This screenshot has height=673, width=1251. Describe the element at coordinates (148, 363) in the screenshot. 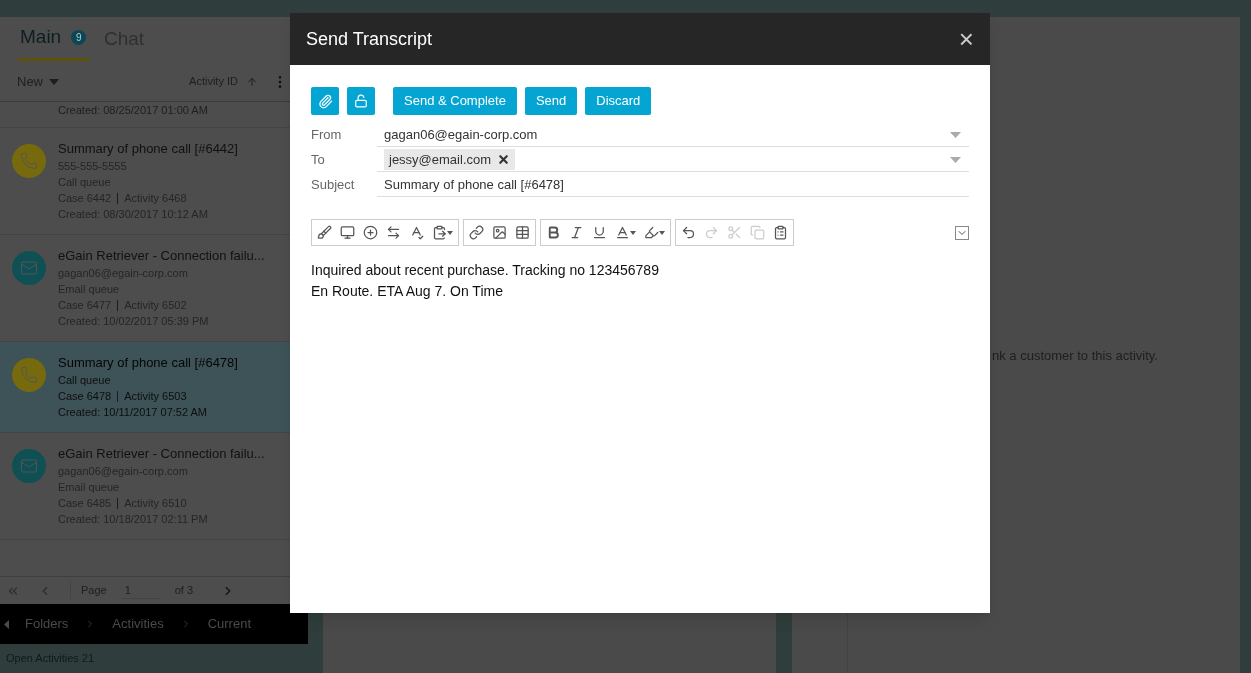

I see `activity-title: Summary of phone call [#6478]` at that location.